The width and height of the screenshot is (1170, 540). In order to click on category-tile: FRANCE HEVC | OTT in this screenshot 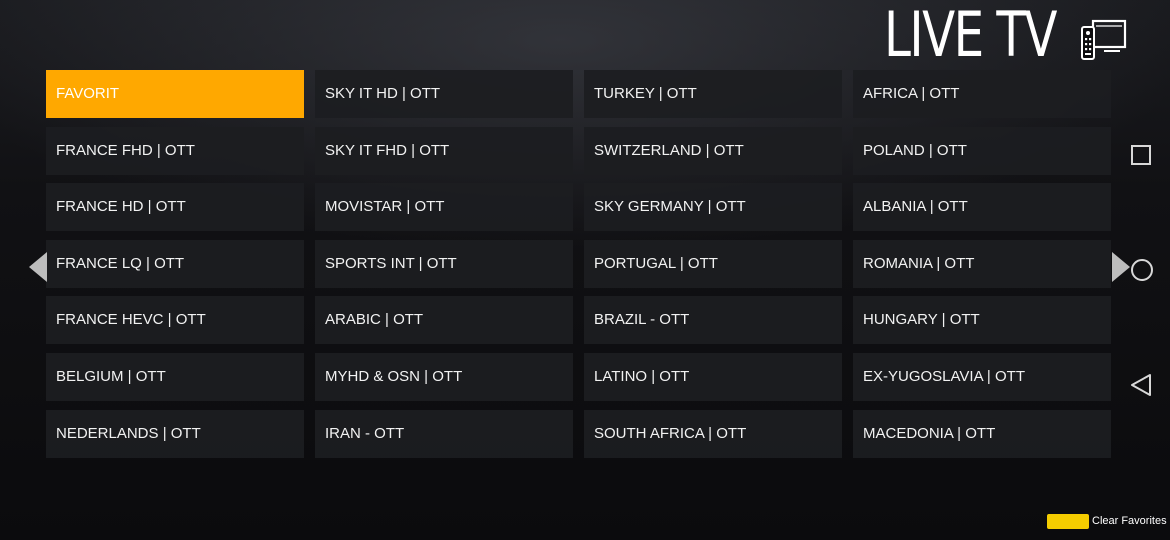, I will do `click(175, 320)`.